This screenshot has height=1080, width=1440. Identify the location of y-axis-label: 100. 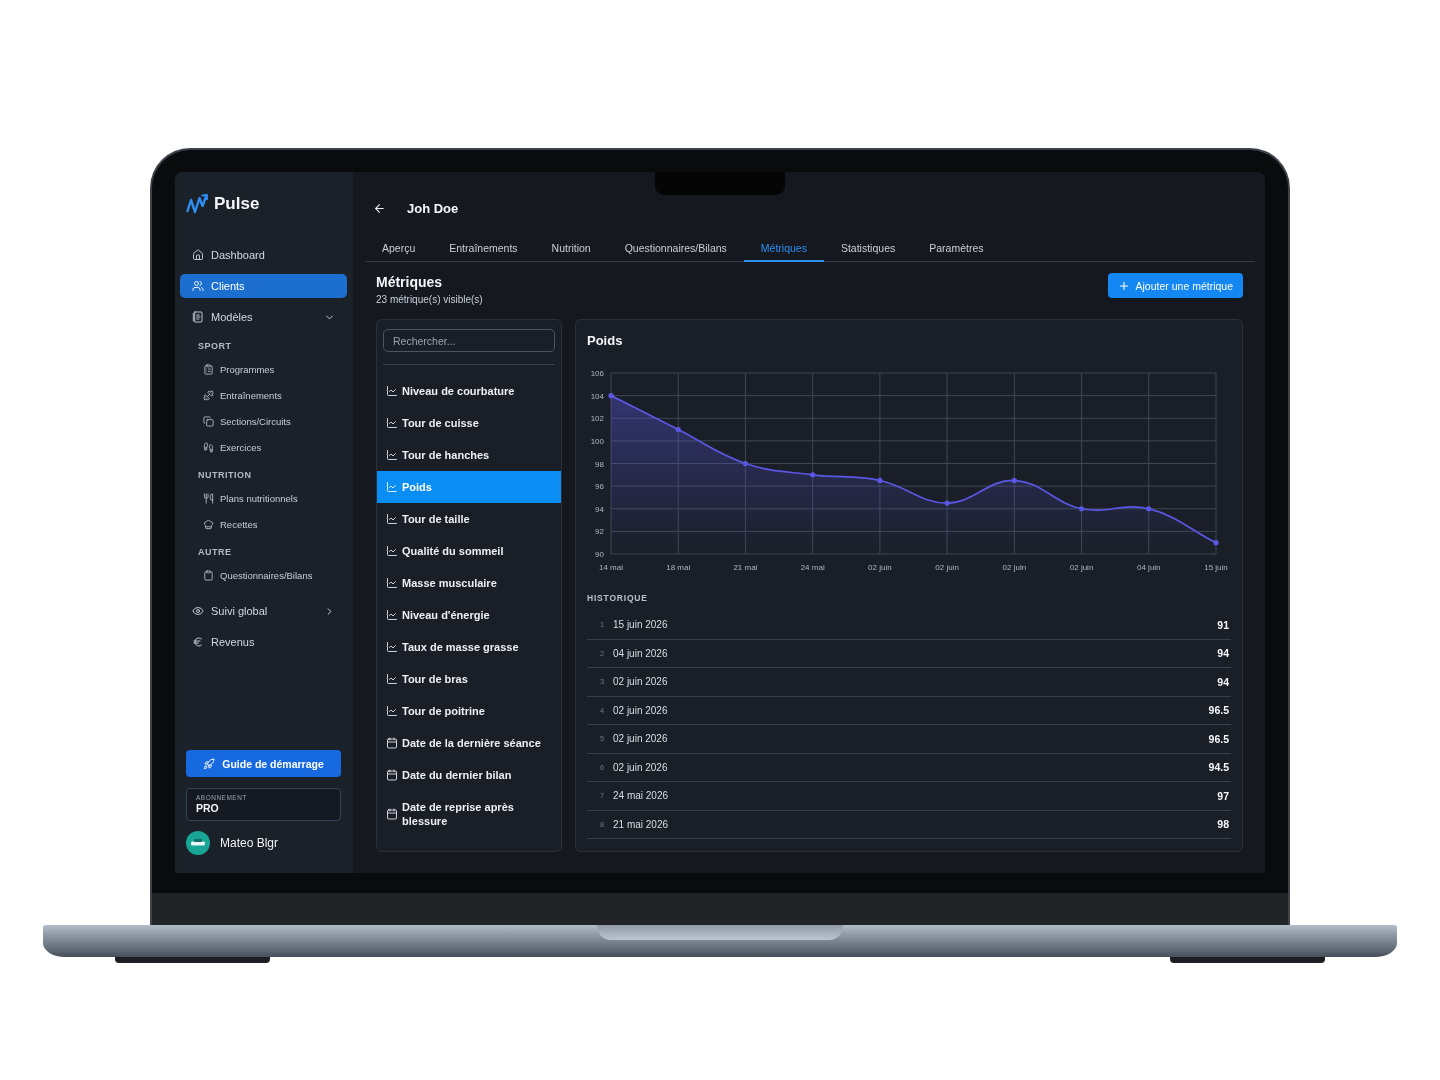
(597, 441).